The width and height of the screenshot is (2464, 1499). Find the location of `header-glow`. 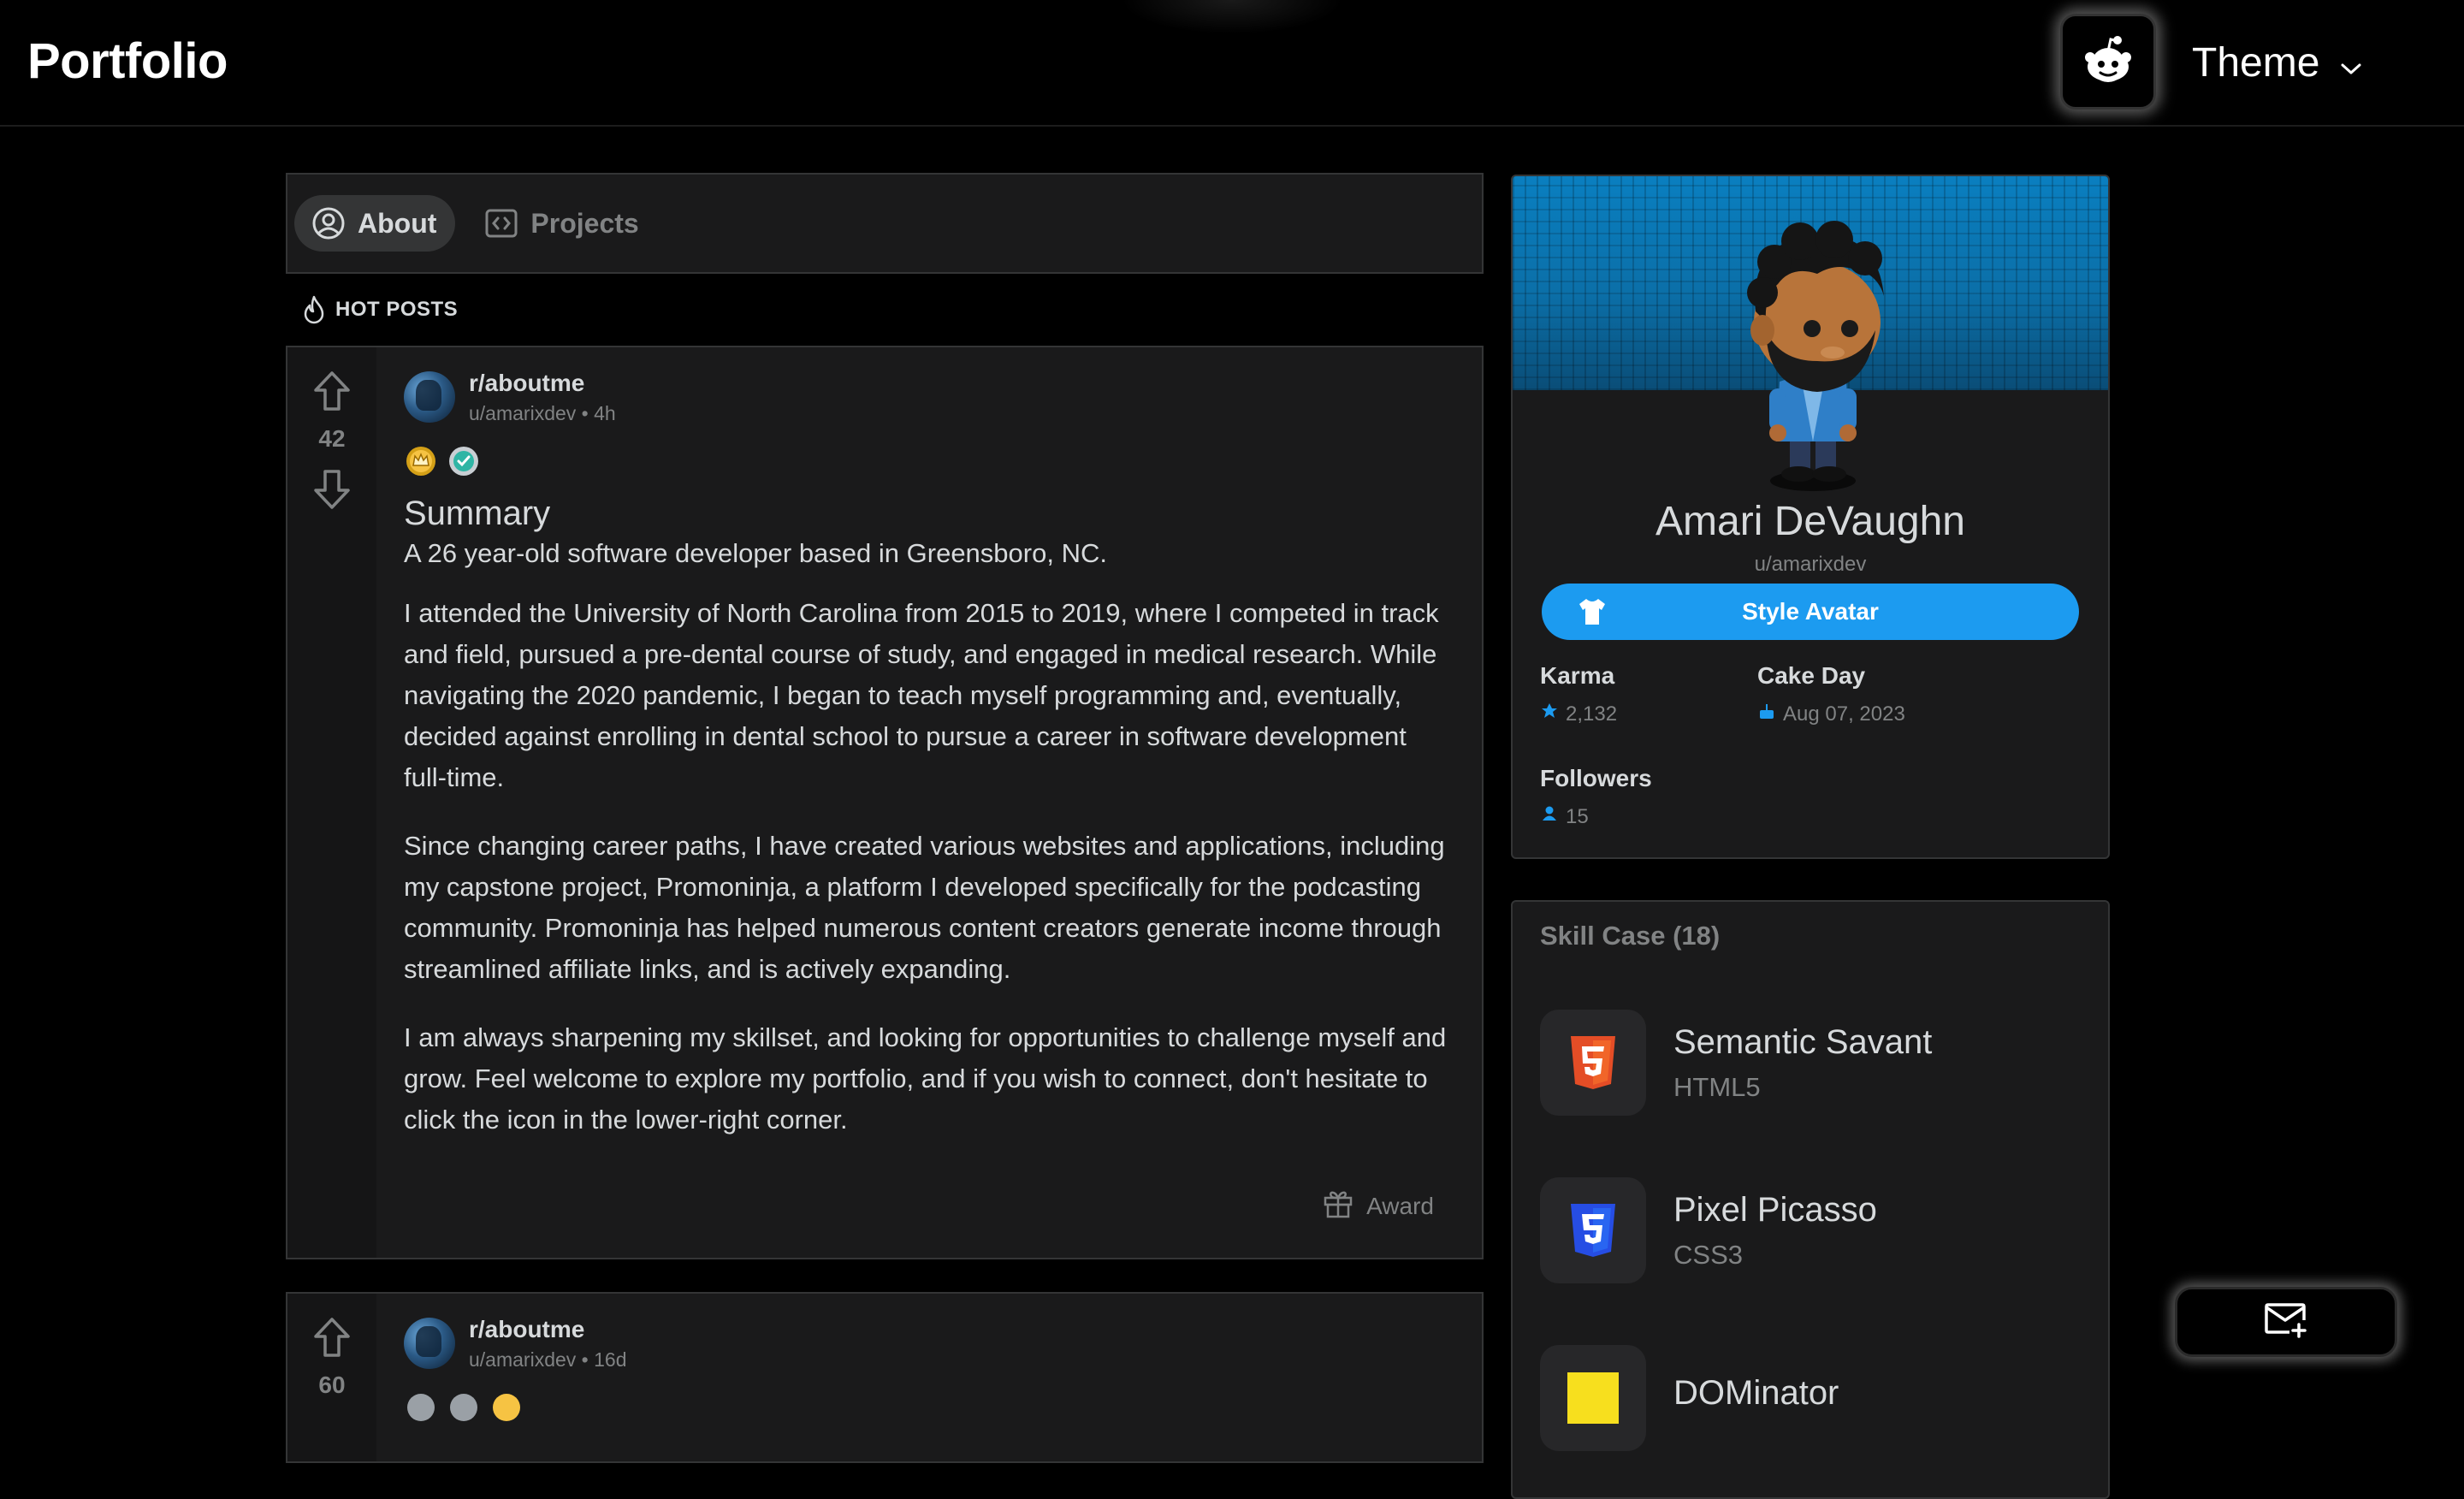

header-glow is located at coordinates (1232, 17).